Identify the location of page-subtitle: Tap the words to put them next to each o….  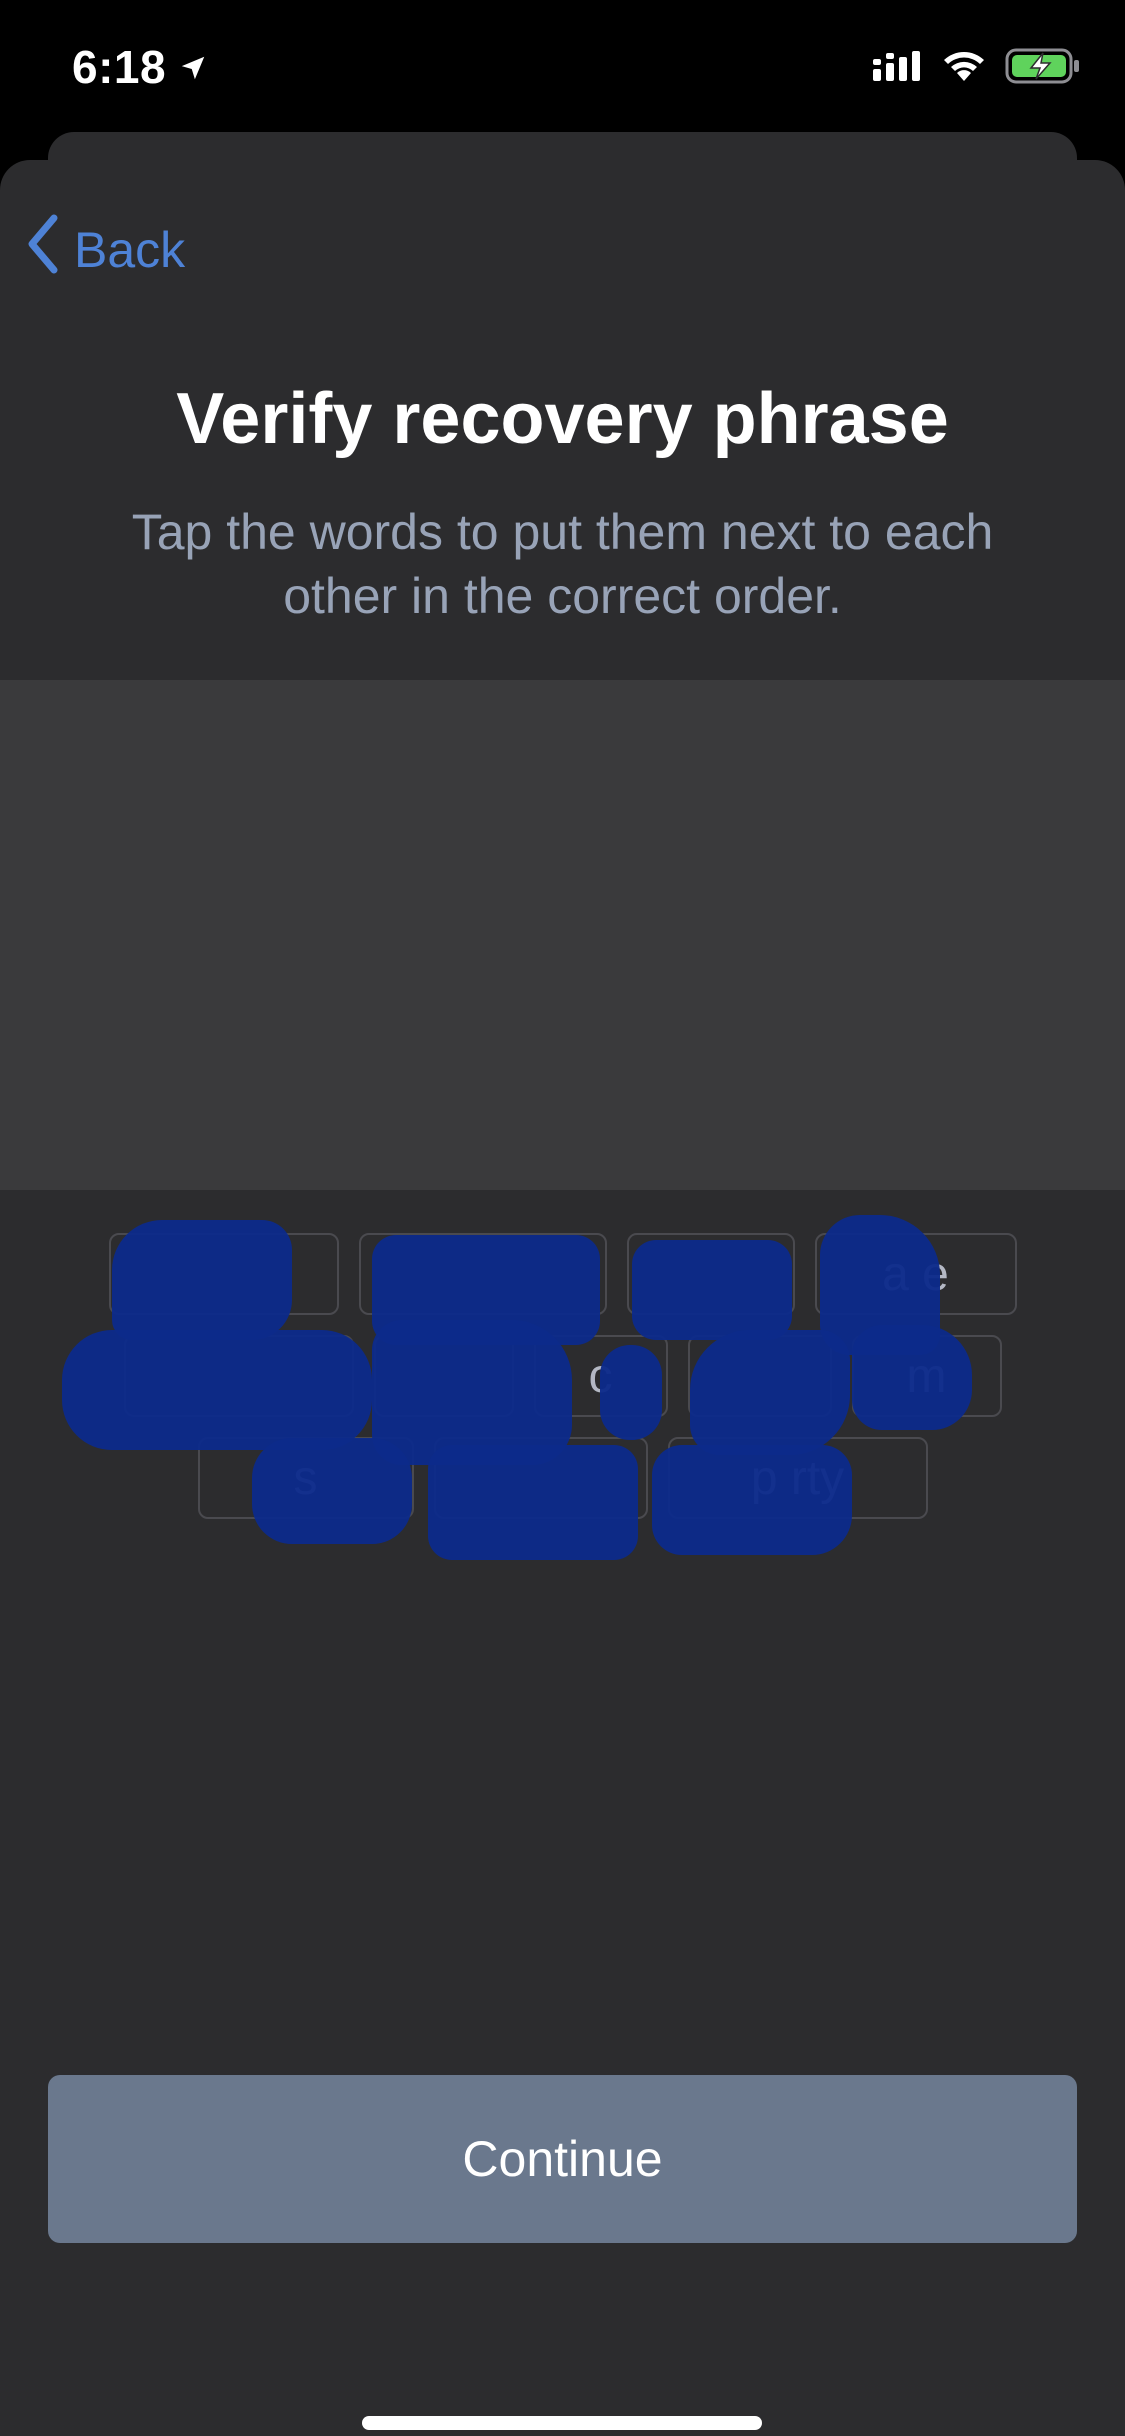
(562, 564).